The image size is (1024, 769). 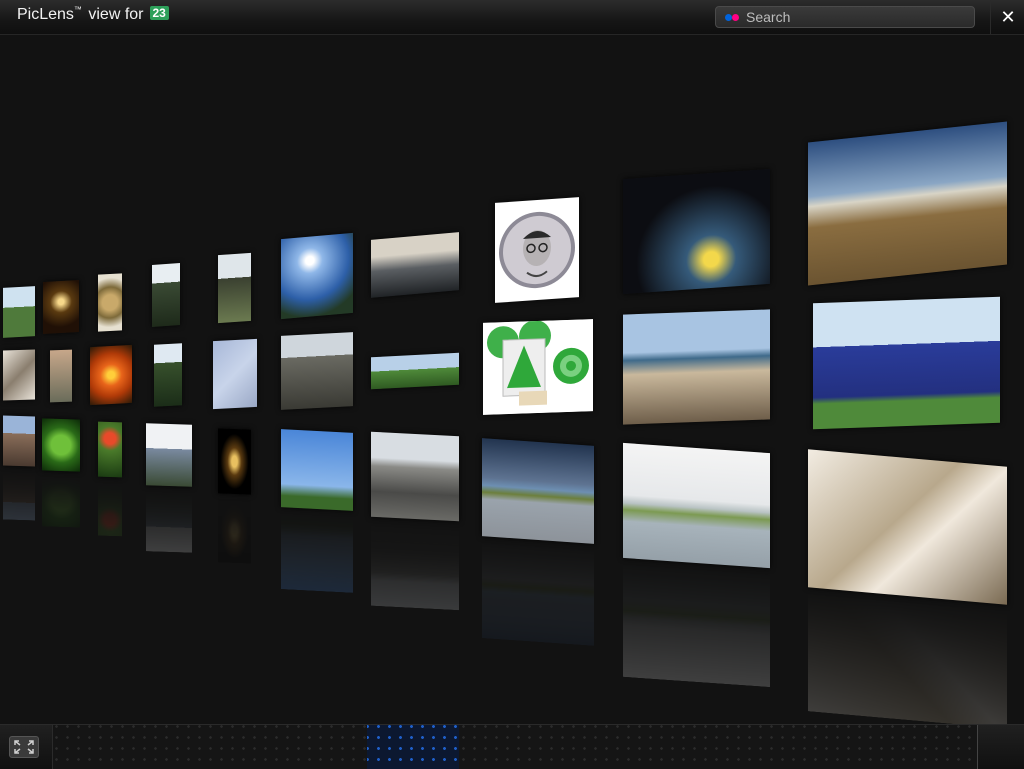 What do you see at coordinates (907, 203) in the screenshot?
I see `photo-thumbnail-field-sky` at bounding box center [907, 203].